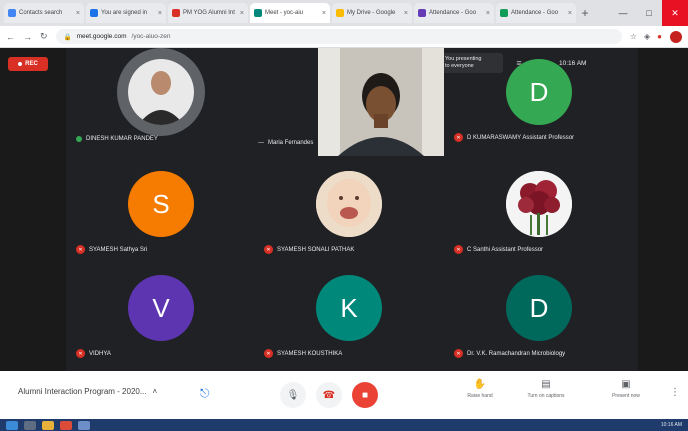 Image resolution: width=688 pixels, height=431 pixels. I want to click on url-host: meet.google.com, so click(101, 36).